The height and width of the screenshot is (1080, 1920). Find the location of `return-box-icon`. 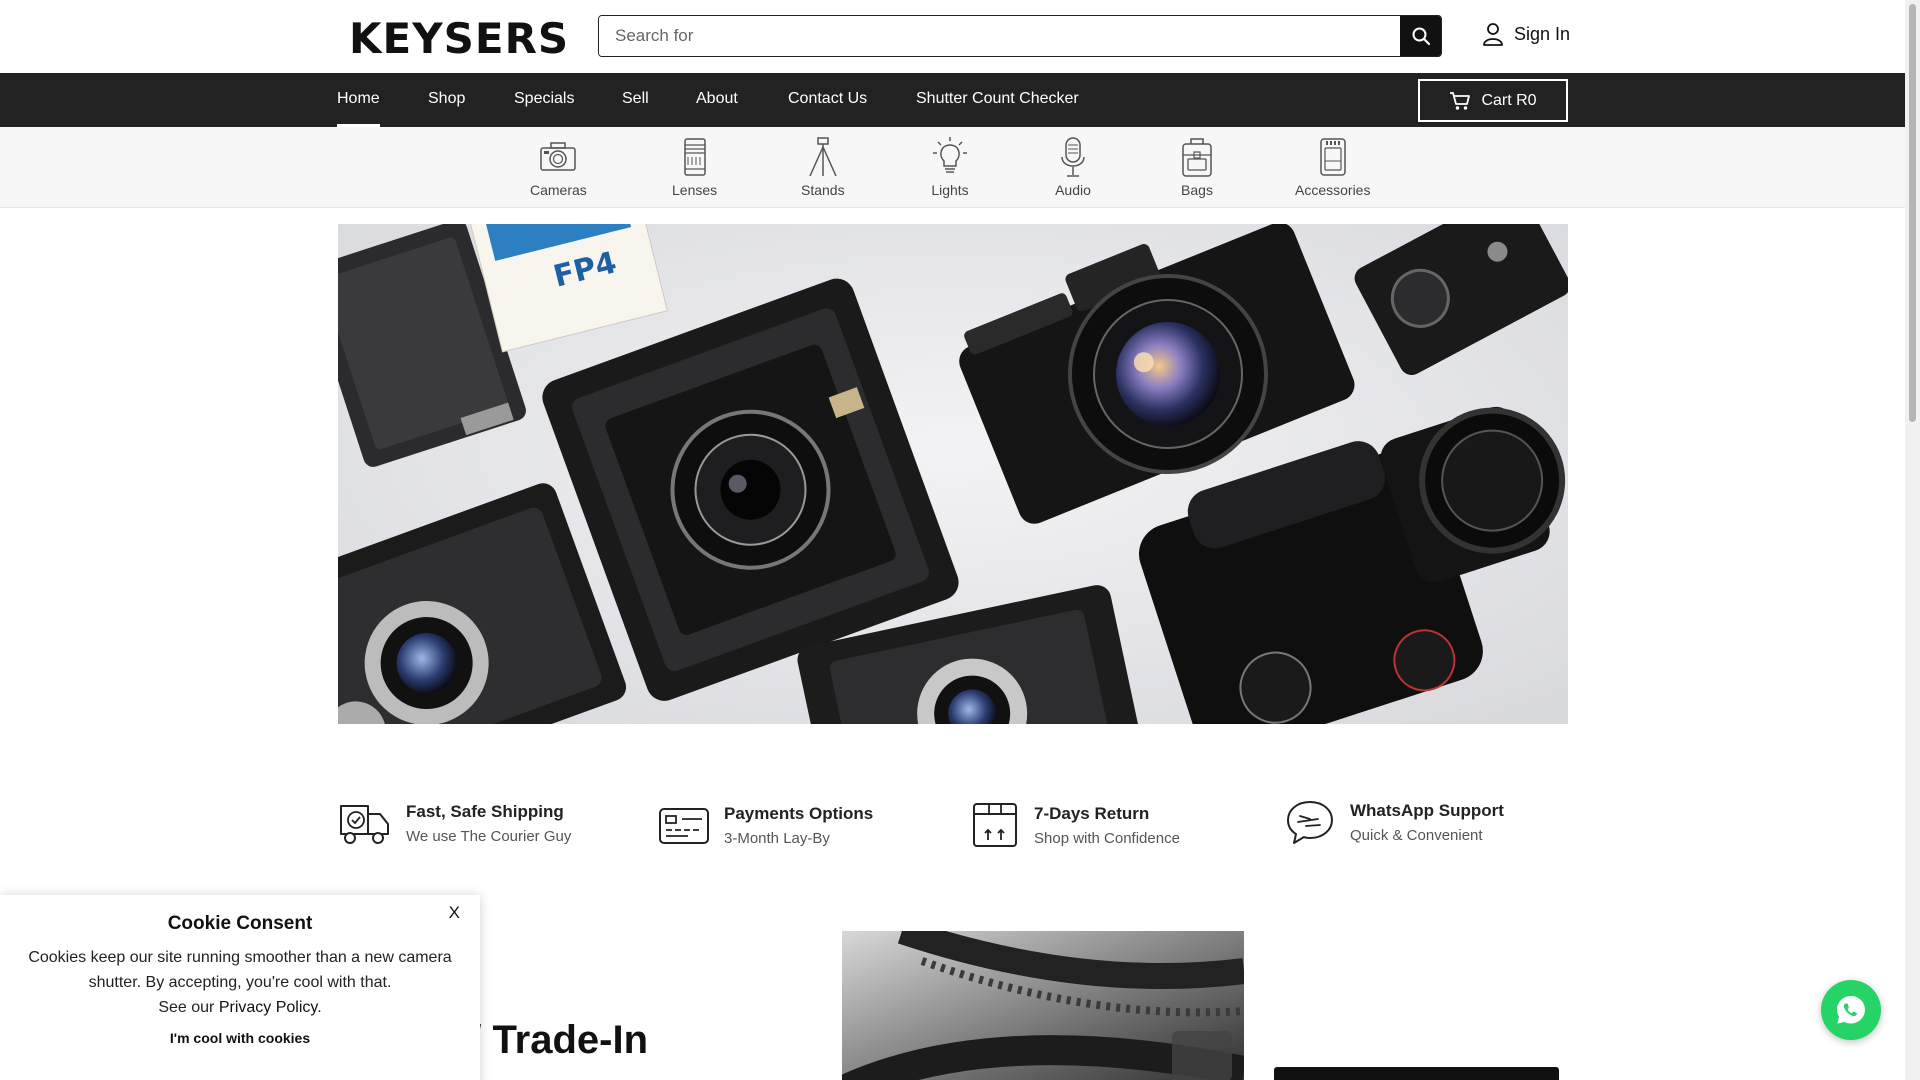

return-box-icon is located at coordinates (995, 825).